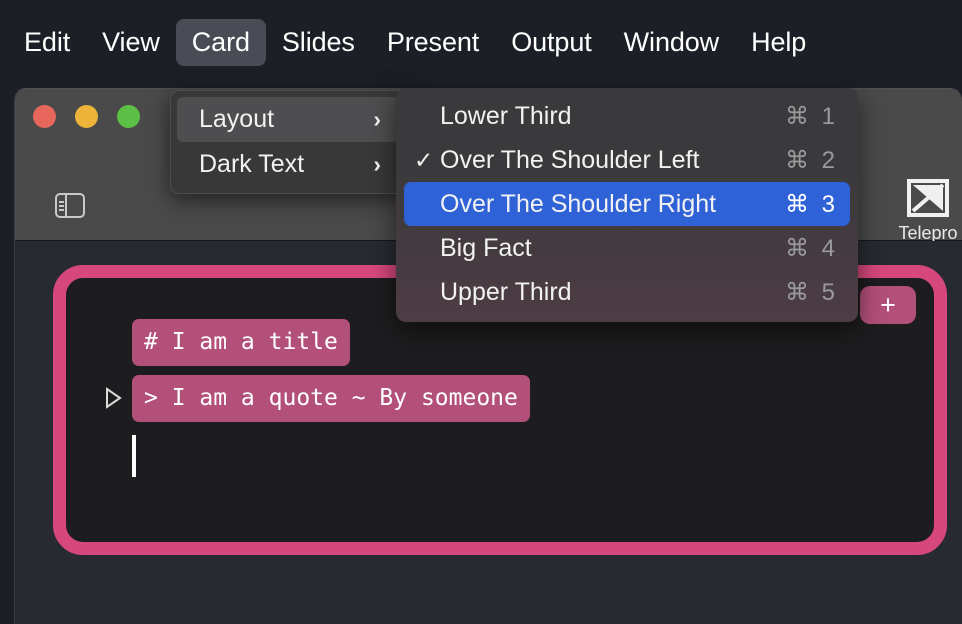 The width and height of the screenshot is (962, 624). What do you see at coordinates (811, 248) in the screenshot?
I see `submenu-item-shortcut: ⌘ 4` at bounding box center [811, 248].